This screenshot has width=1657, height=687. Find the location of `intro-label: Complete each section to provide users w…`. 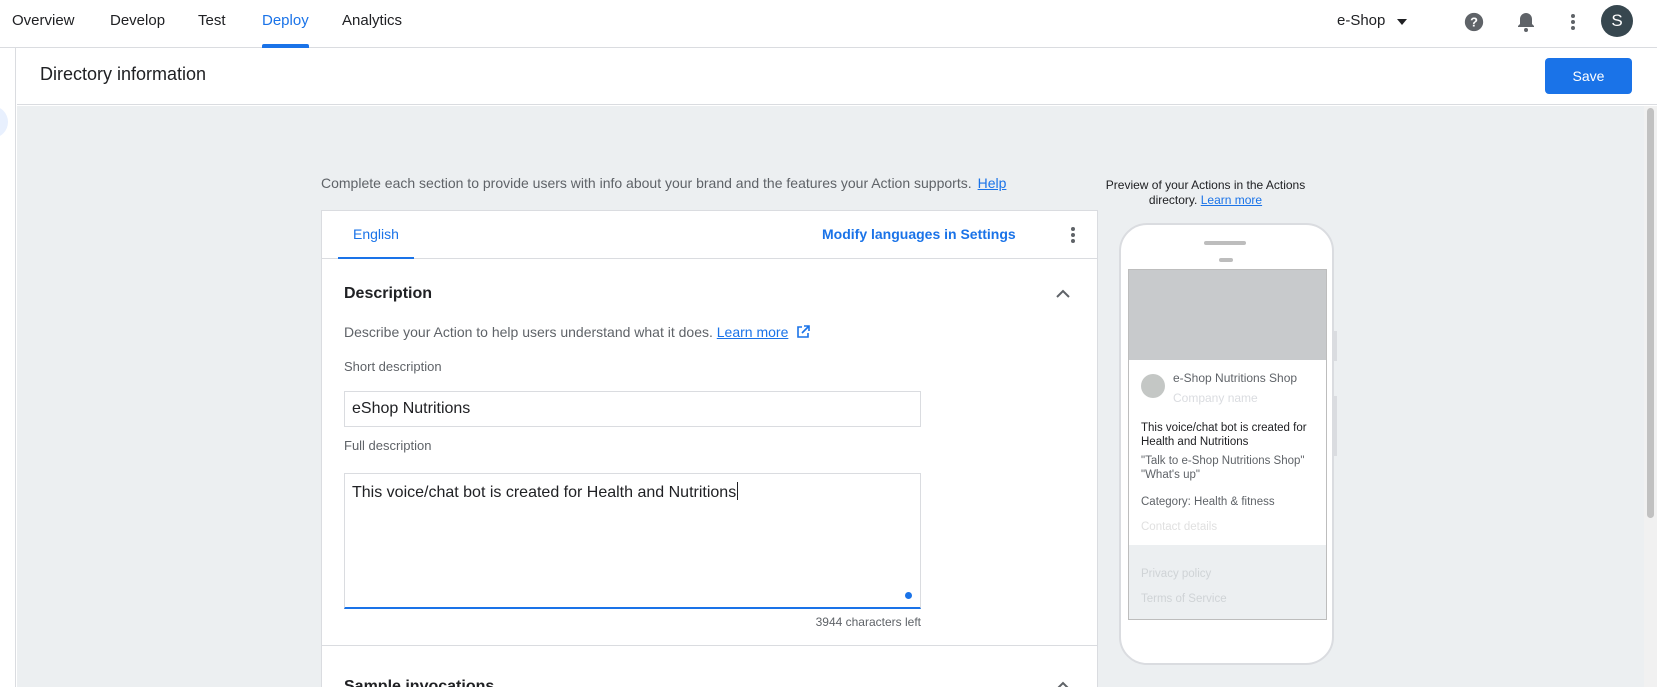

intro-label: Complete each section to provide users w… is located at coordinates (646, 183).